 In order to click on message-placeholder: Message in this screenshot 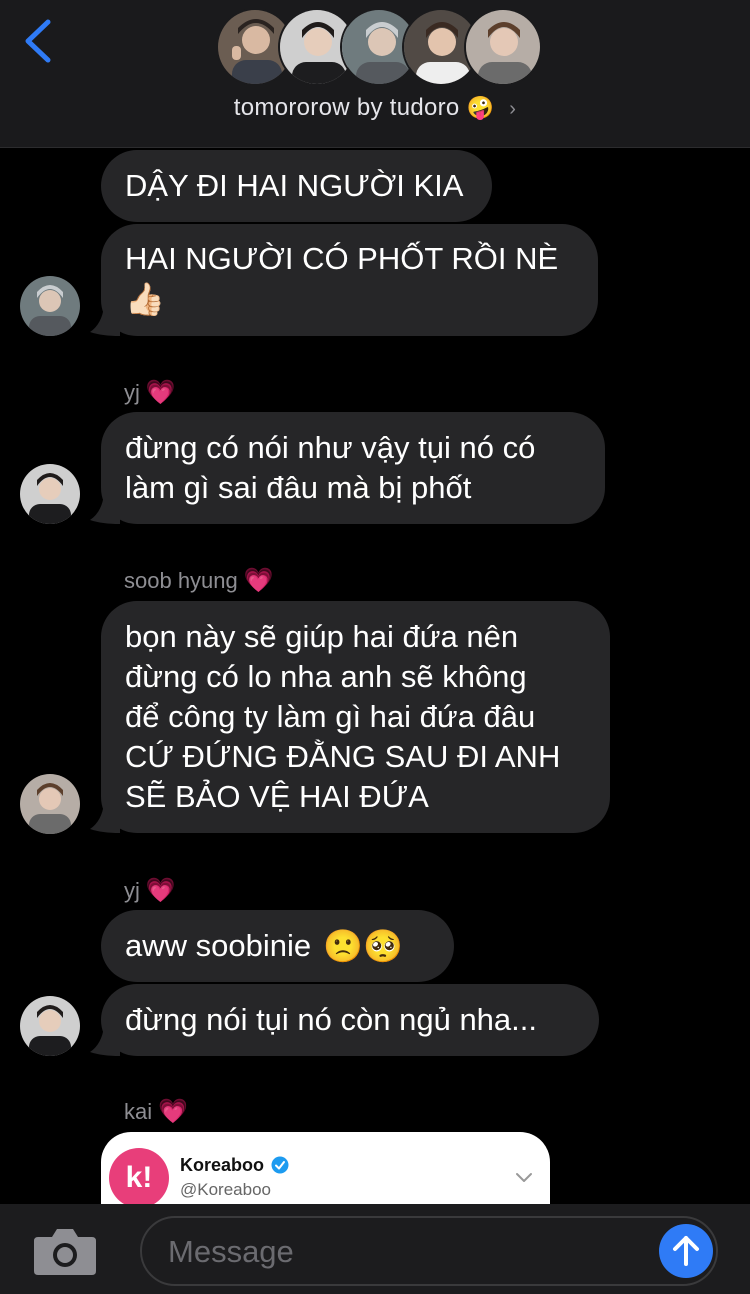, I will do `click(231, 1251)`.